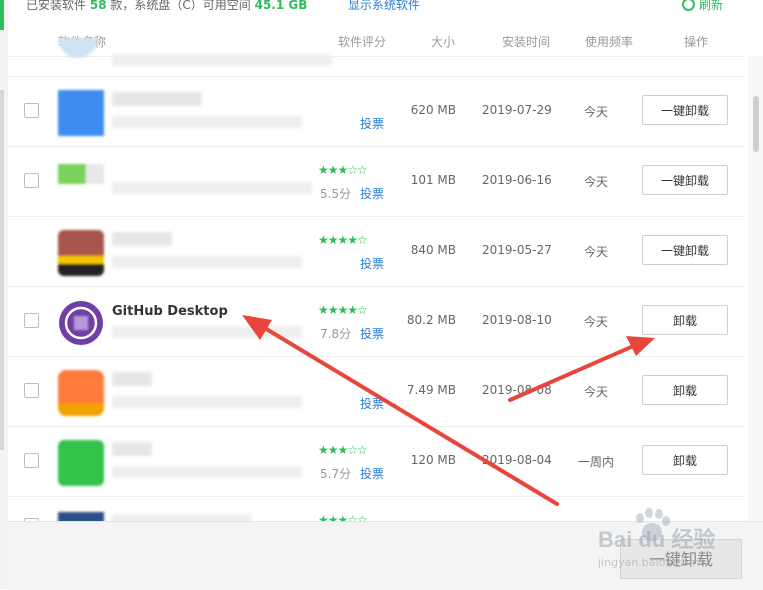 The image size is (763, 590). What do you see at coordinates (2, 270) in the screenshot?
I see `left-scroll-thumb` at bounding box center [2, 270].